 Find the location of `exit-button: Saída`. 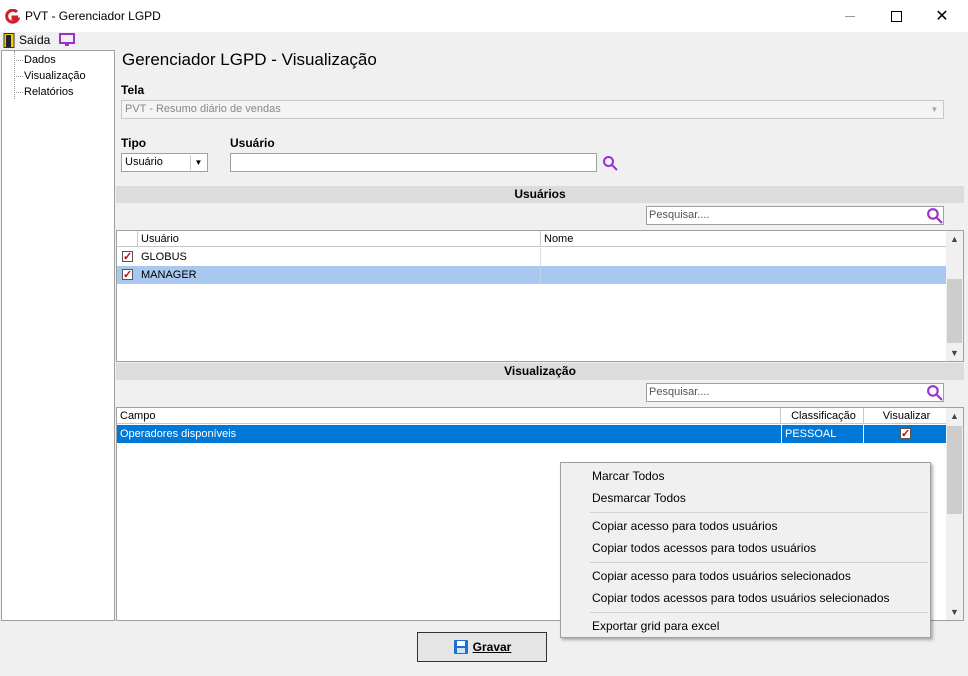

exit-button: Saída is located at coordinates (25, 41).